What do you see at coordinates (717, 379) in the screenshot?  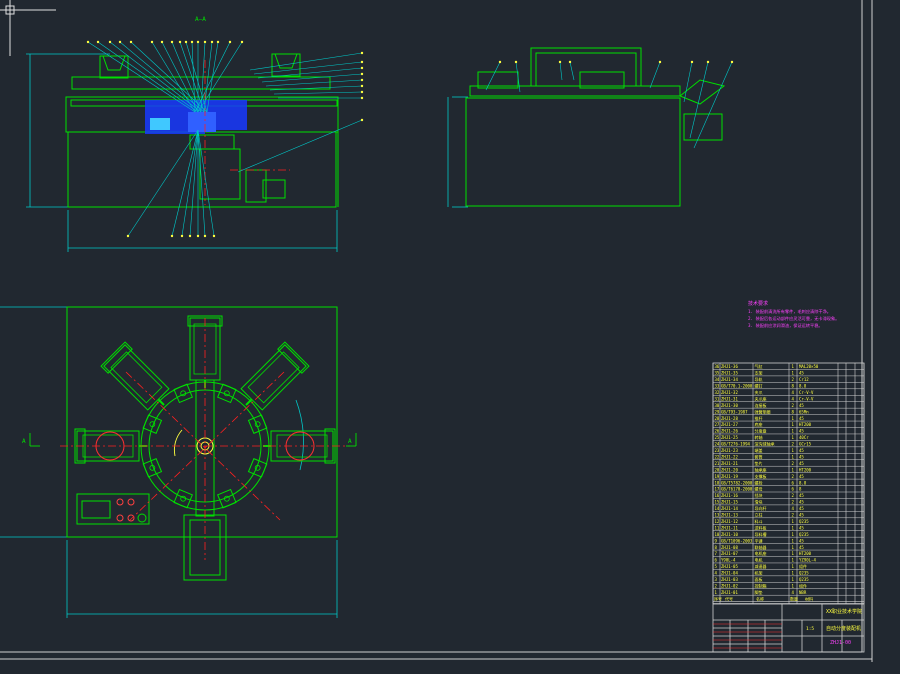 I see `table-cell: 34` at bounding box center [717, 379].